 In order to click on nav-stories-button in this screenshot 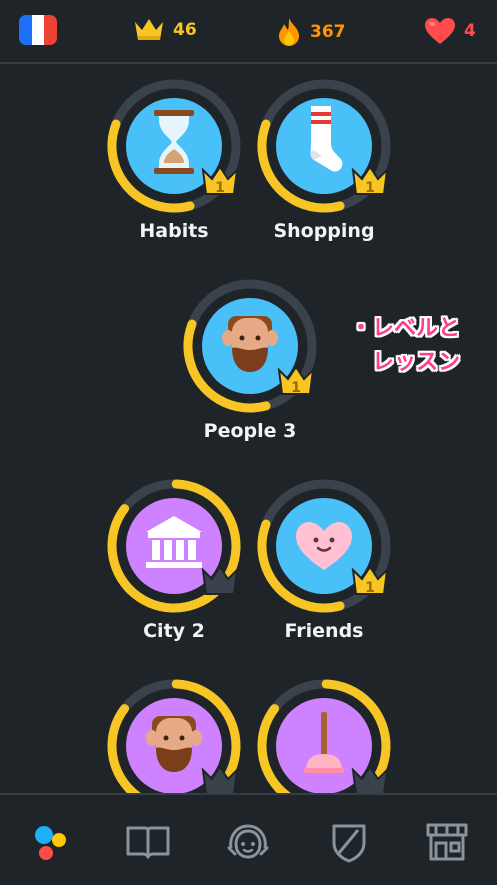, I will do `click(148, 842)`.